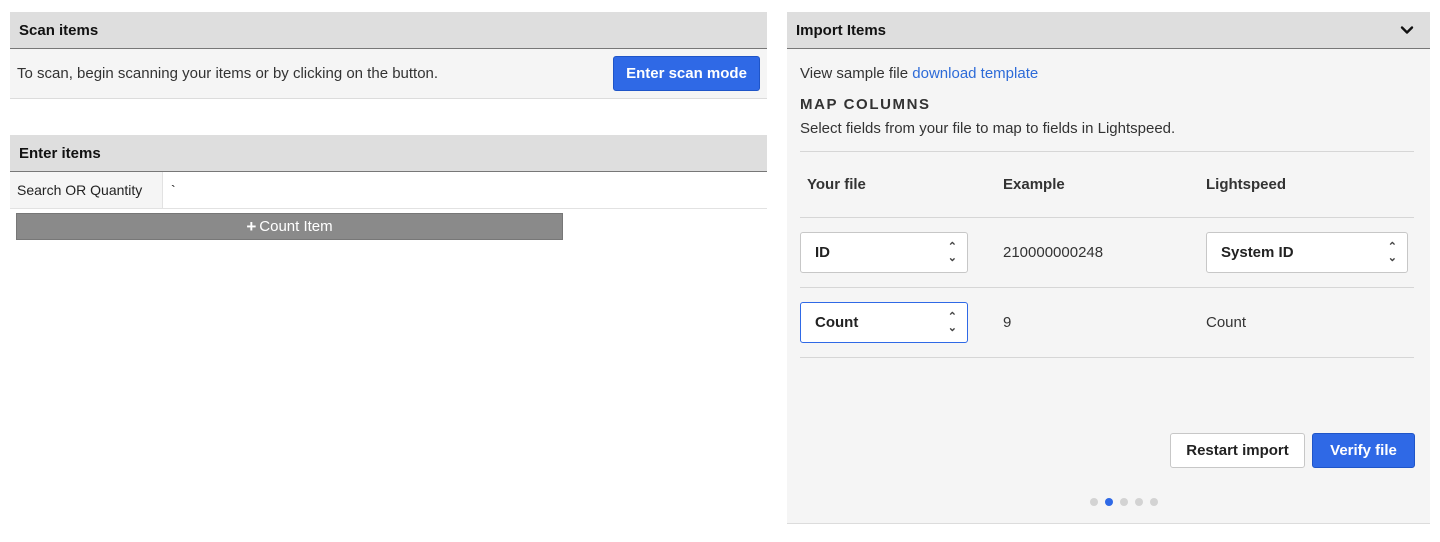 This screenshot has width=1440, height=542. What do you see at coordinates (836, 184) in the screenshot?
I see `column-header-your-file: Your file` at bounding box center [836, 184].